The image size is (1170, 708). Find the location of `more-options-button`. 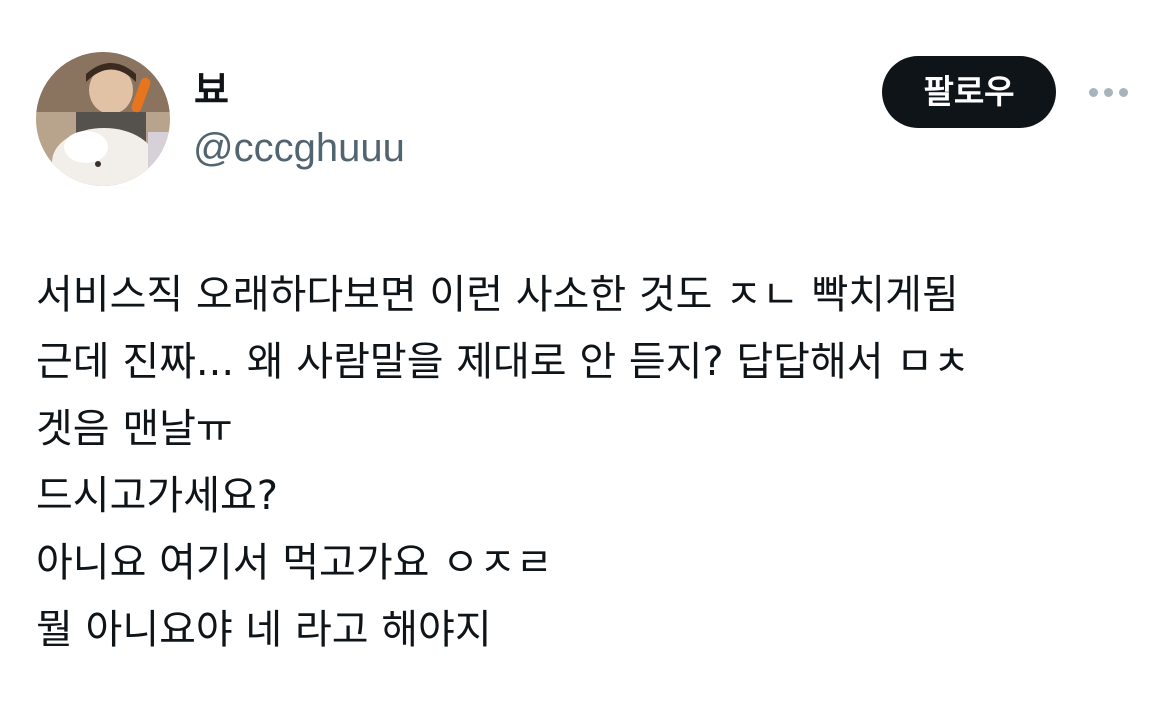

more-options-button is located at coordinates (1108, 92).